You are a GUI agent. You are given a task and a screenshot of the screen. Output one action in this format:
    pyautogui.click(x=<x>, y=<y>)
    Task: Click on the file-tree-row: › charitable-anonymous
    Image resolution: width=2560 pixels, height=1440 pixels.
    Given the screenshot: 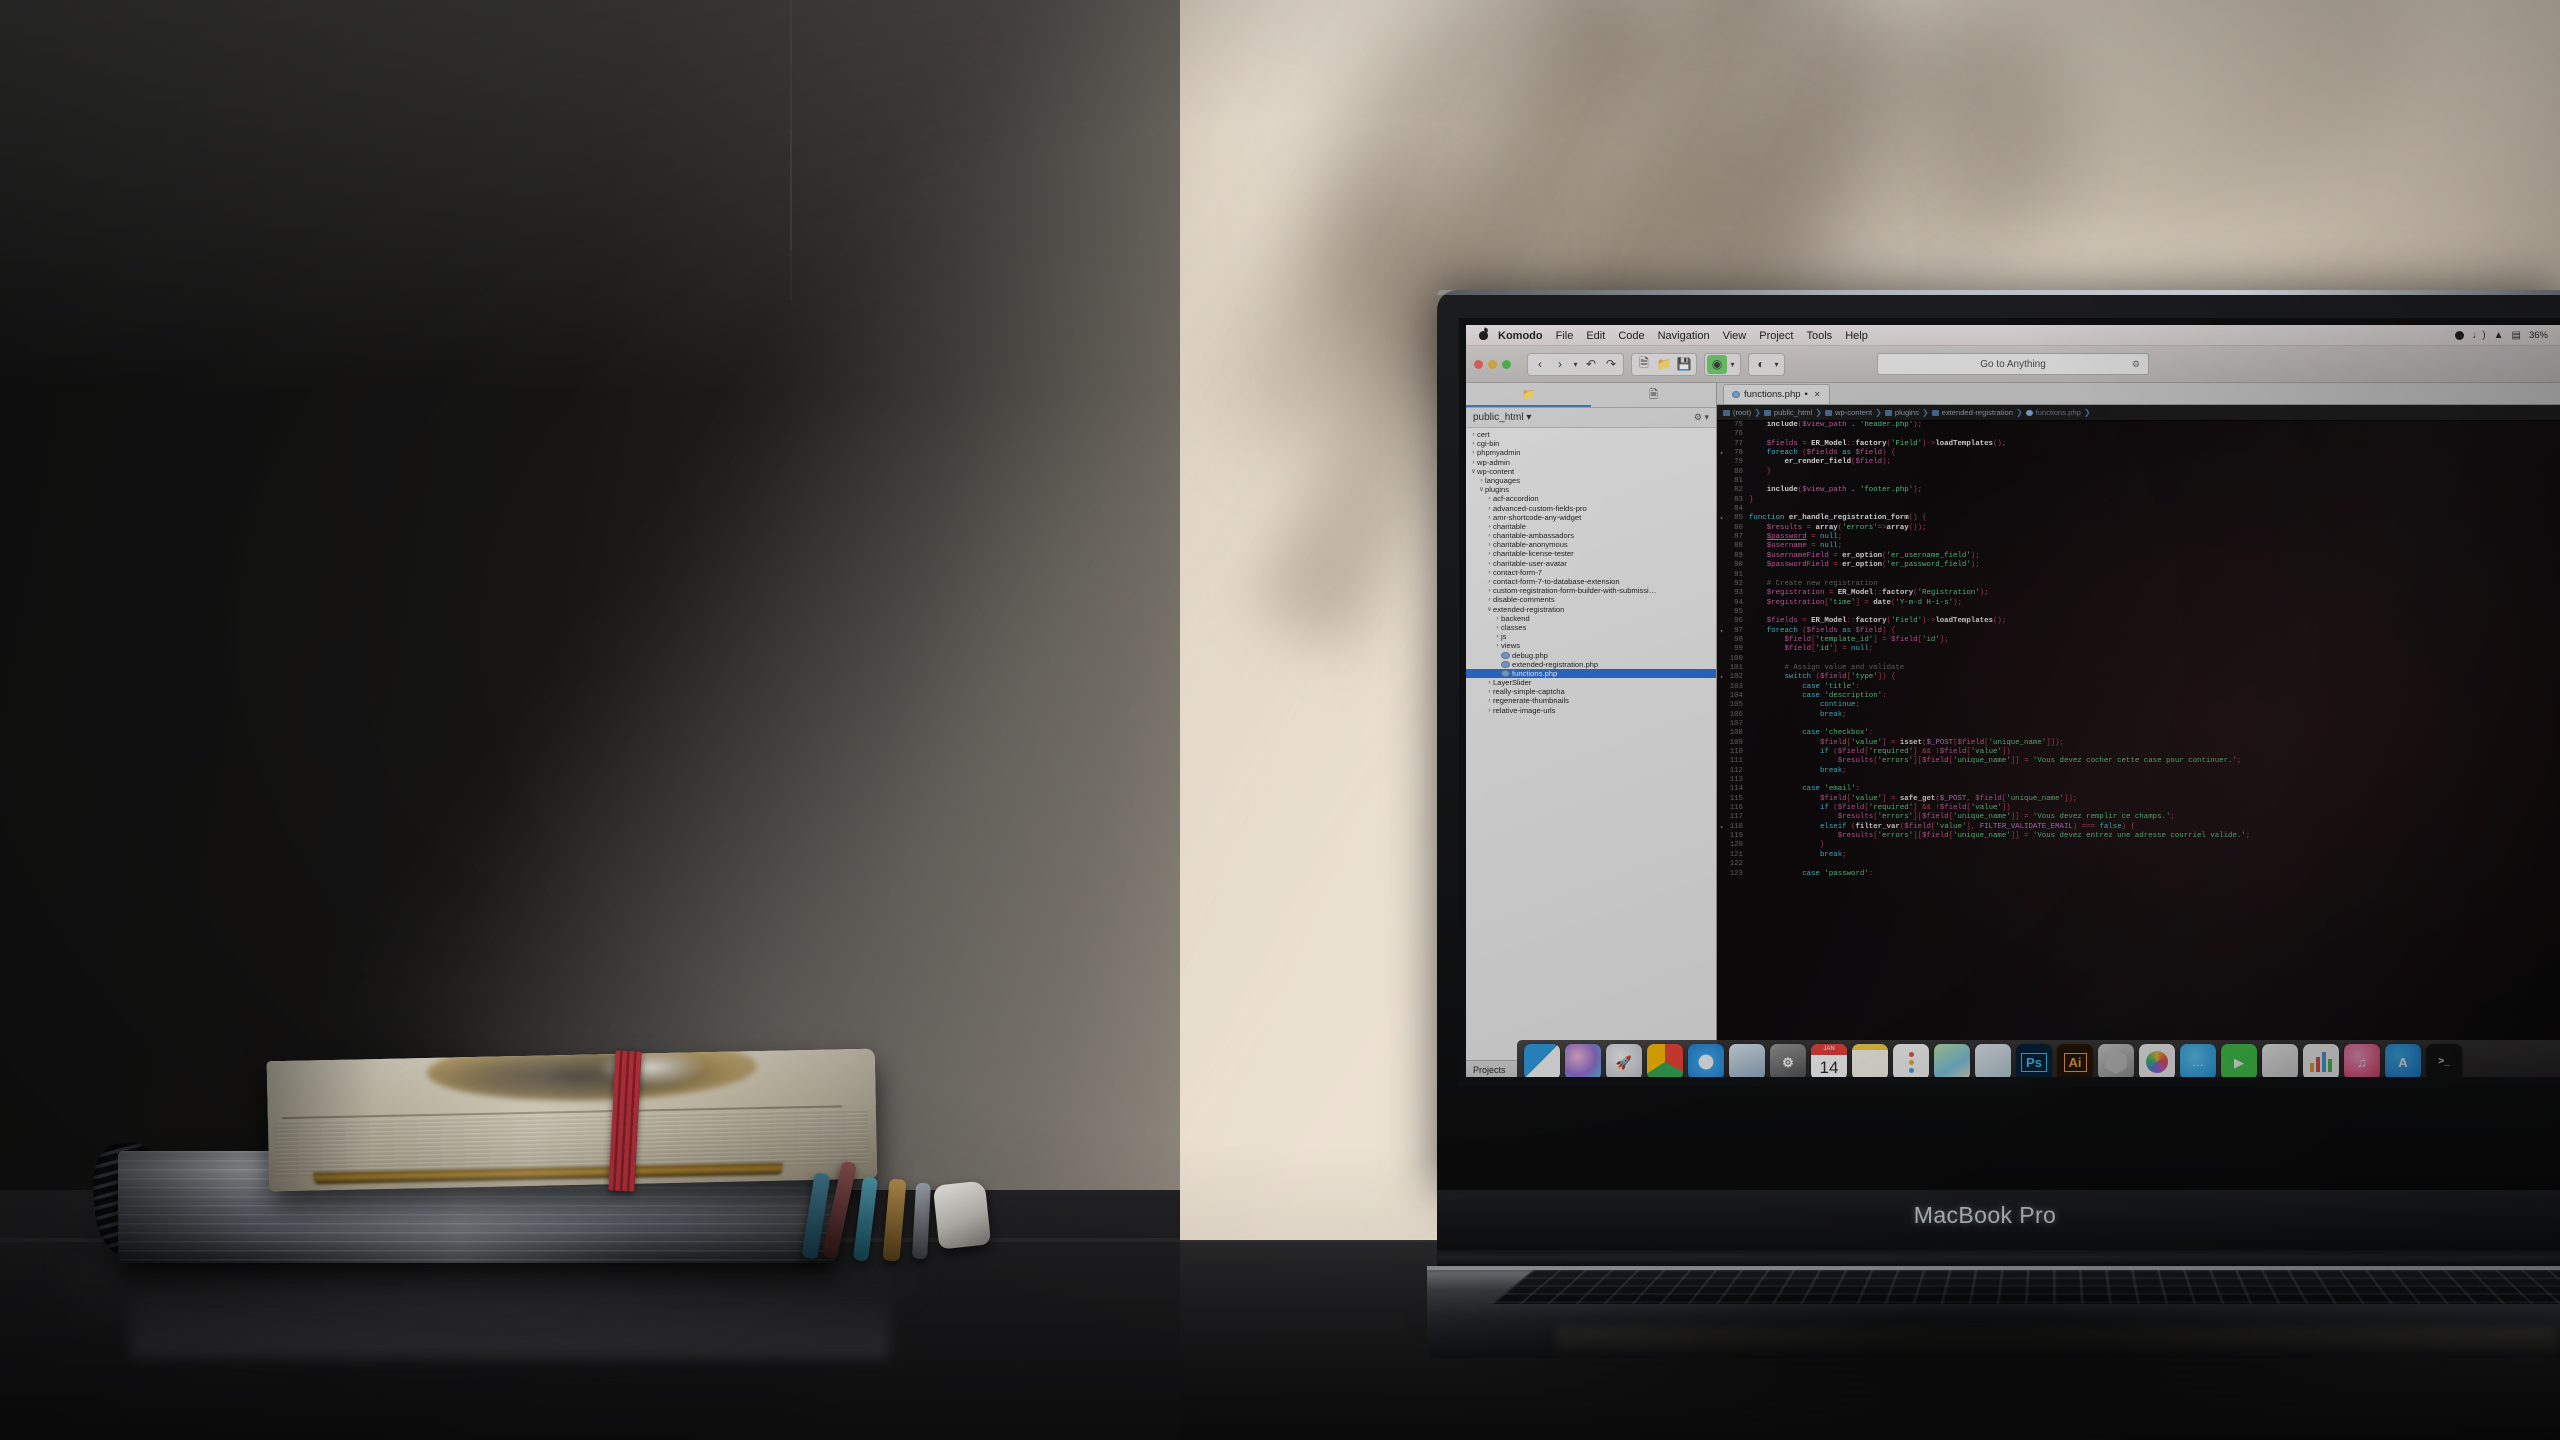 What is the action you would take?
    pyautogui.click(x=1591, y=544)
    